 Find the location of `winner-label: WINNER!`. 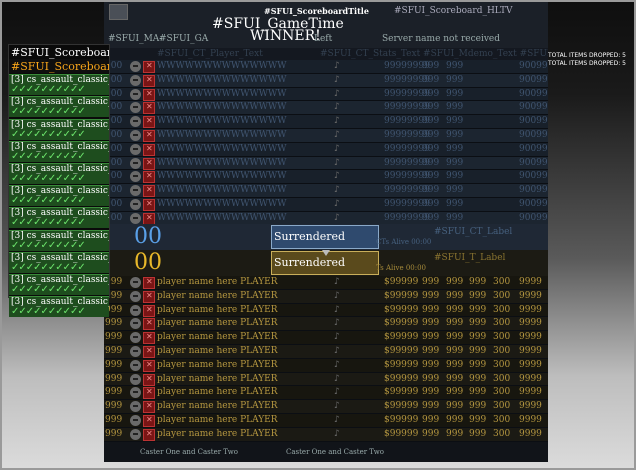

winner-label: WINNER! is located at coordinates (285, 36).